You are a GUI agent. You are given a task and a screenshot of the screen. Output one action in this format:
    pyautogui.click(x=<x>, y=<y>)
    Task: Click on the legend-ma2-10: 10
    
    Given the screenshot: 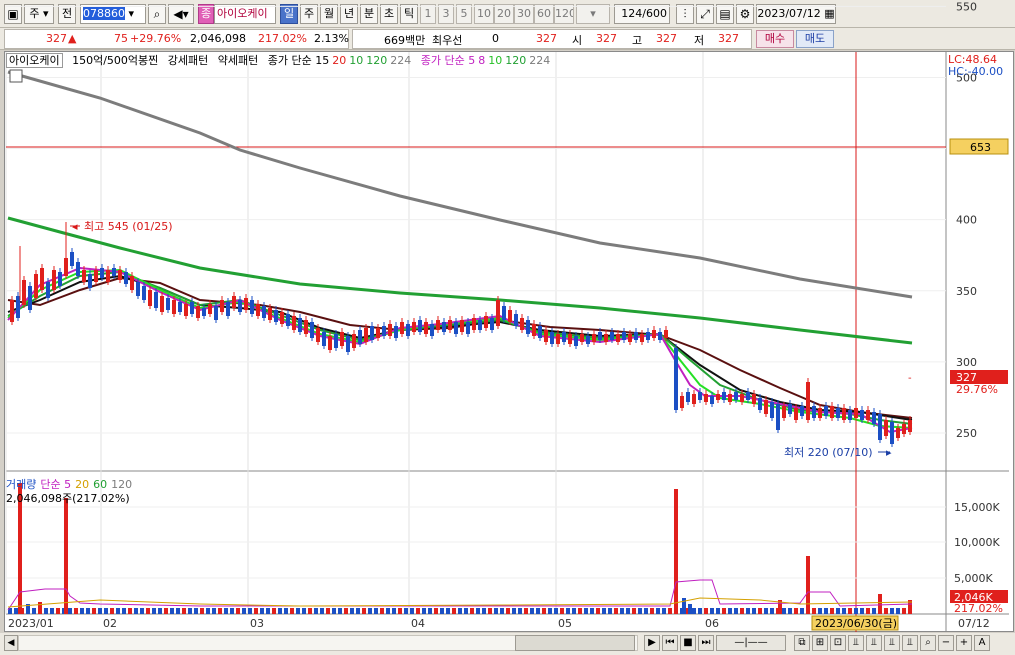 What is the action you would take?
    pyautogui.click(x=495, y=60)
    